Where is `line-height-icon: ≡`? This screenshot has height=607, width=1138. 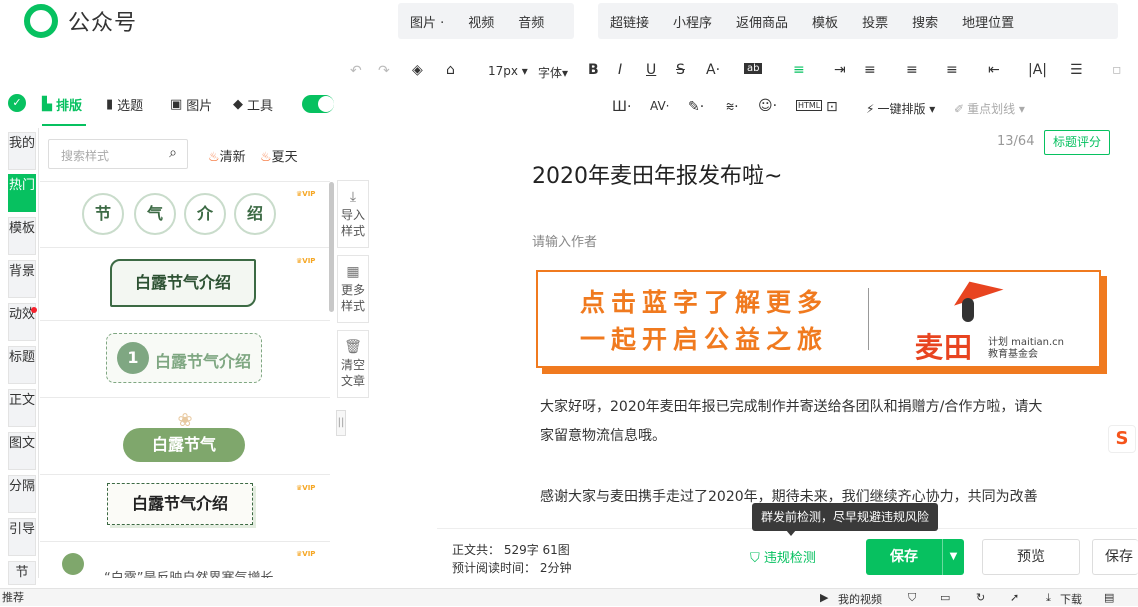 line-height-icon: ≡ is located at coordinates (912, 70).